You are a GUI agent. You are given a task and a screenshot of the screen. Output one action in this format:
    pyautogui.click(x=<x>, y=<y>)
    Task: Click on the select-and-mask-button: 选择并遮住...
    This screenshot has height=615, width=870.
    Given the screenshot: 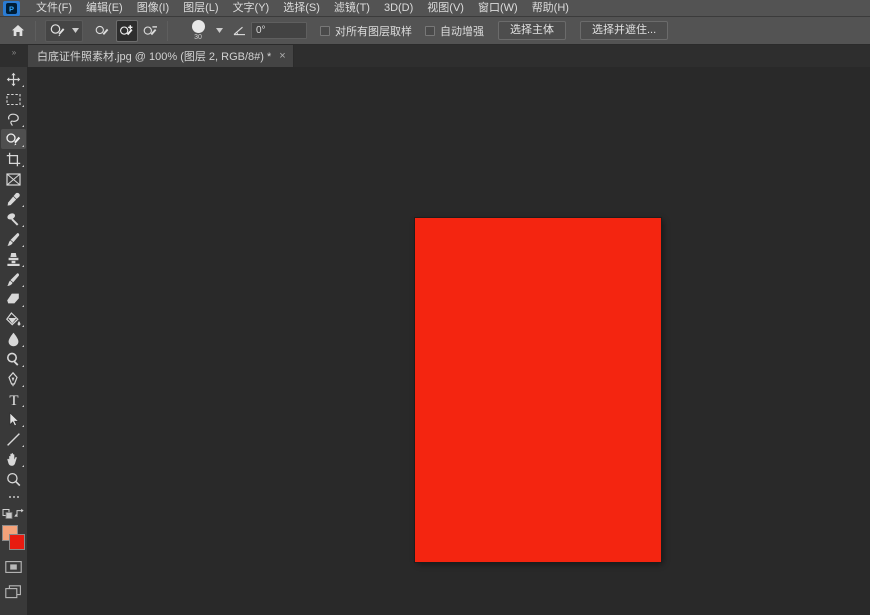 What is the action you would take?
    pyautogui.click(x=624, y=30)
    